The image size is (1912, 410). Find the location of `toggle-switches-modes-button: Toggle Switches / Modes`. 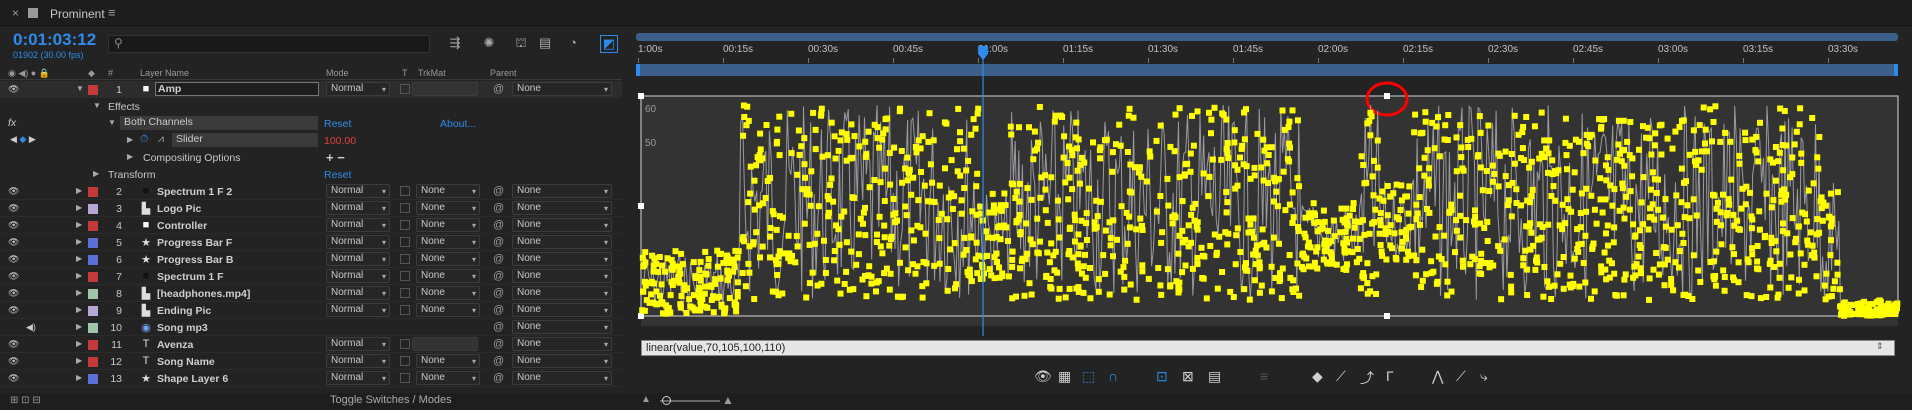

toggle-switches-modes-button: Toggle Switches / Modes is located at coordinates (391, 400).